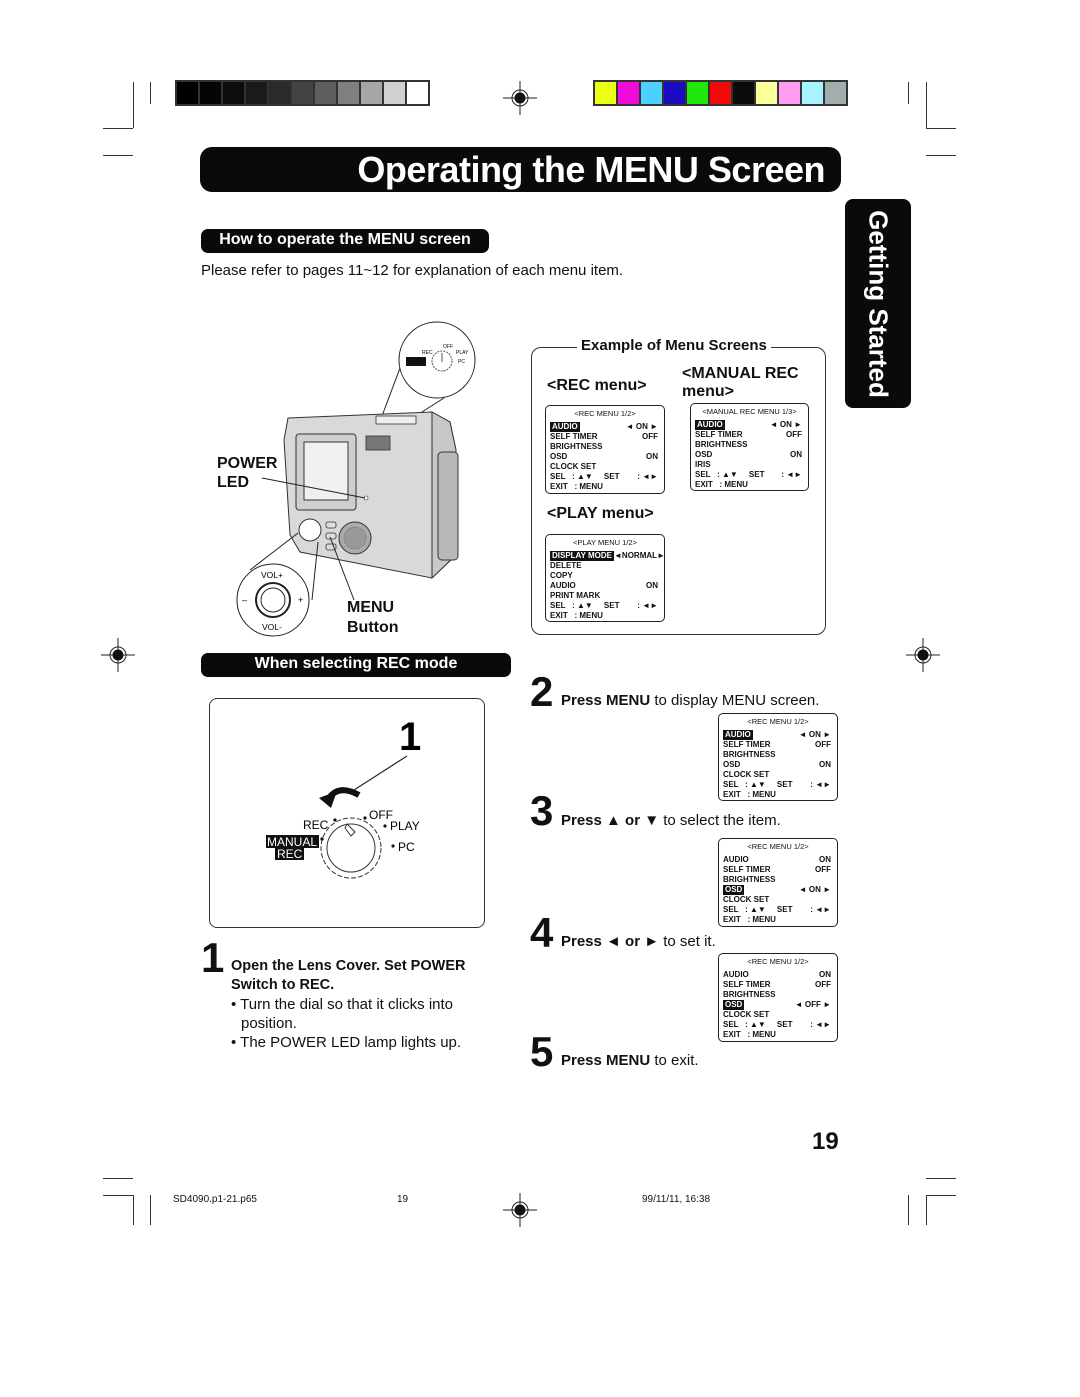  What do you see at coordinates (778, 890) in the screenshot?
I see `menu-screen-row: OSD ◄ ON ►` at bounding box center [778, 890].